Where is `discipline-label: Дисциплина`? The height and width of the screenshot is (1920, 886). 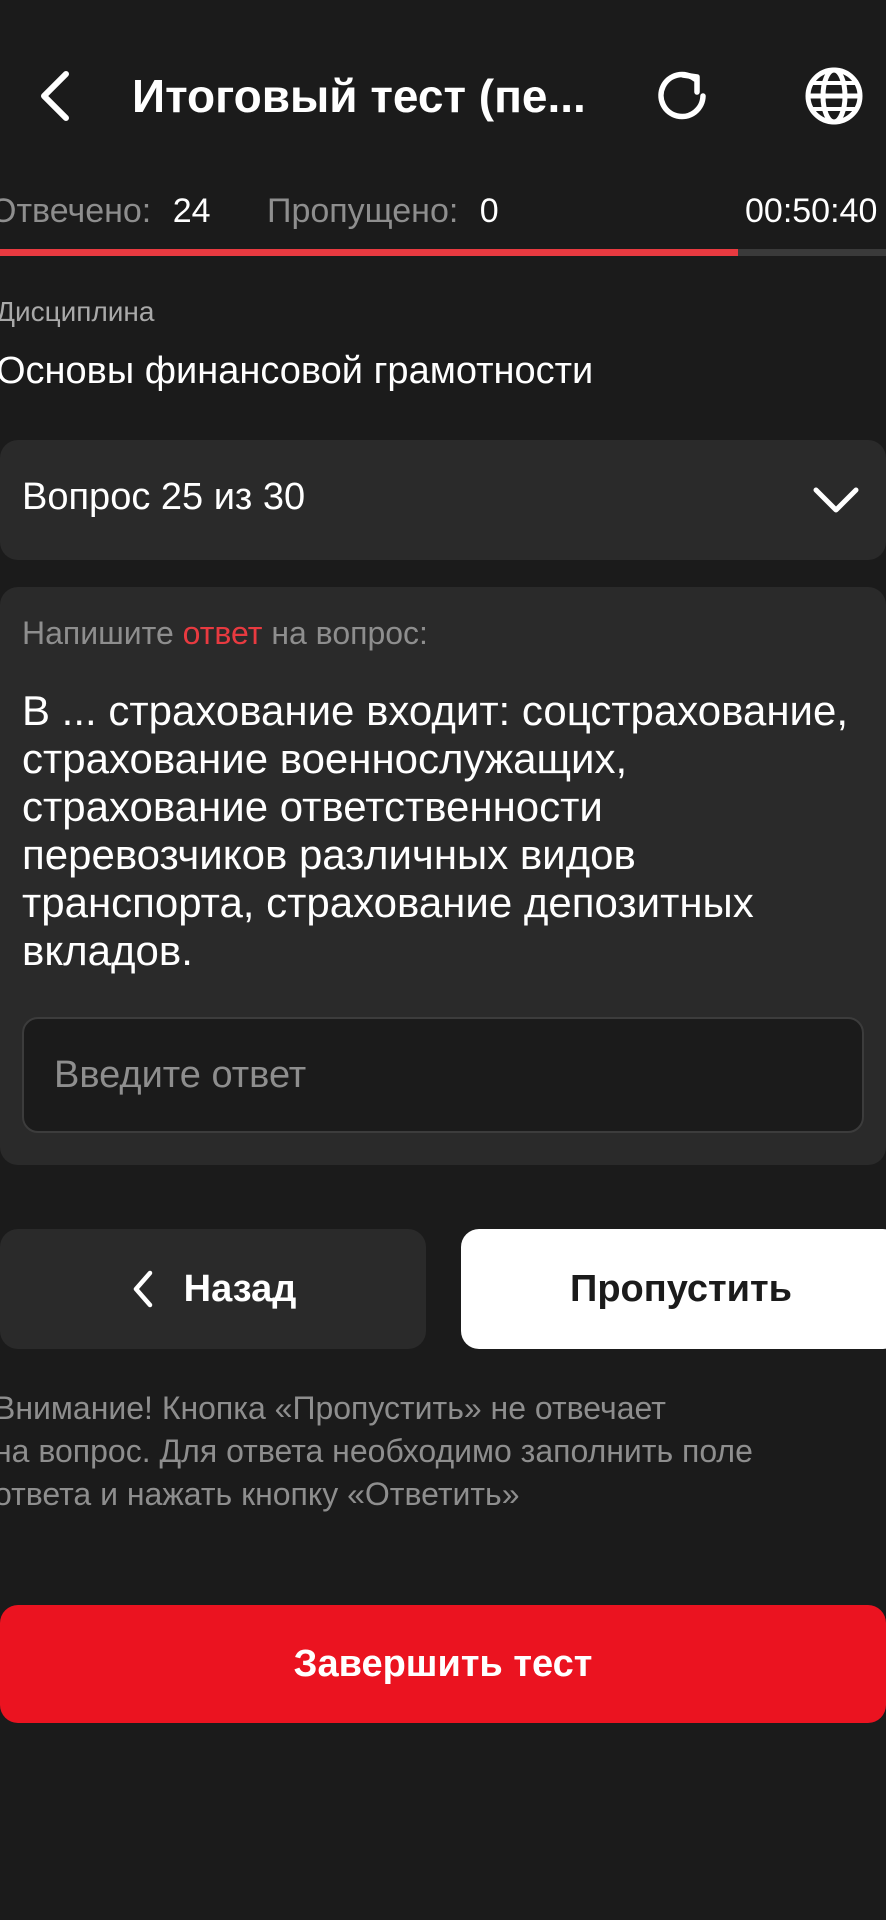
discipline-label: Дисциплина is located at coordinates (77, 311).